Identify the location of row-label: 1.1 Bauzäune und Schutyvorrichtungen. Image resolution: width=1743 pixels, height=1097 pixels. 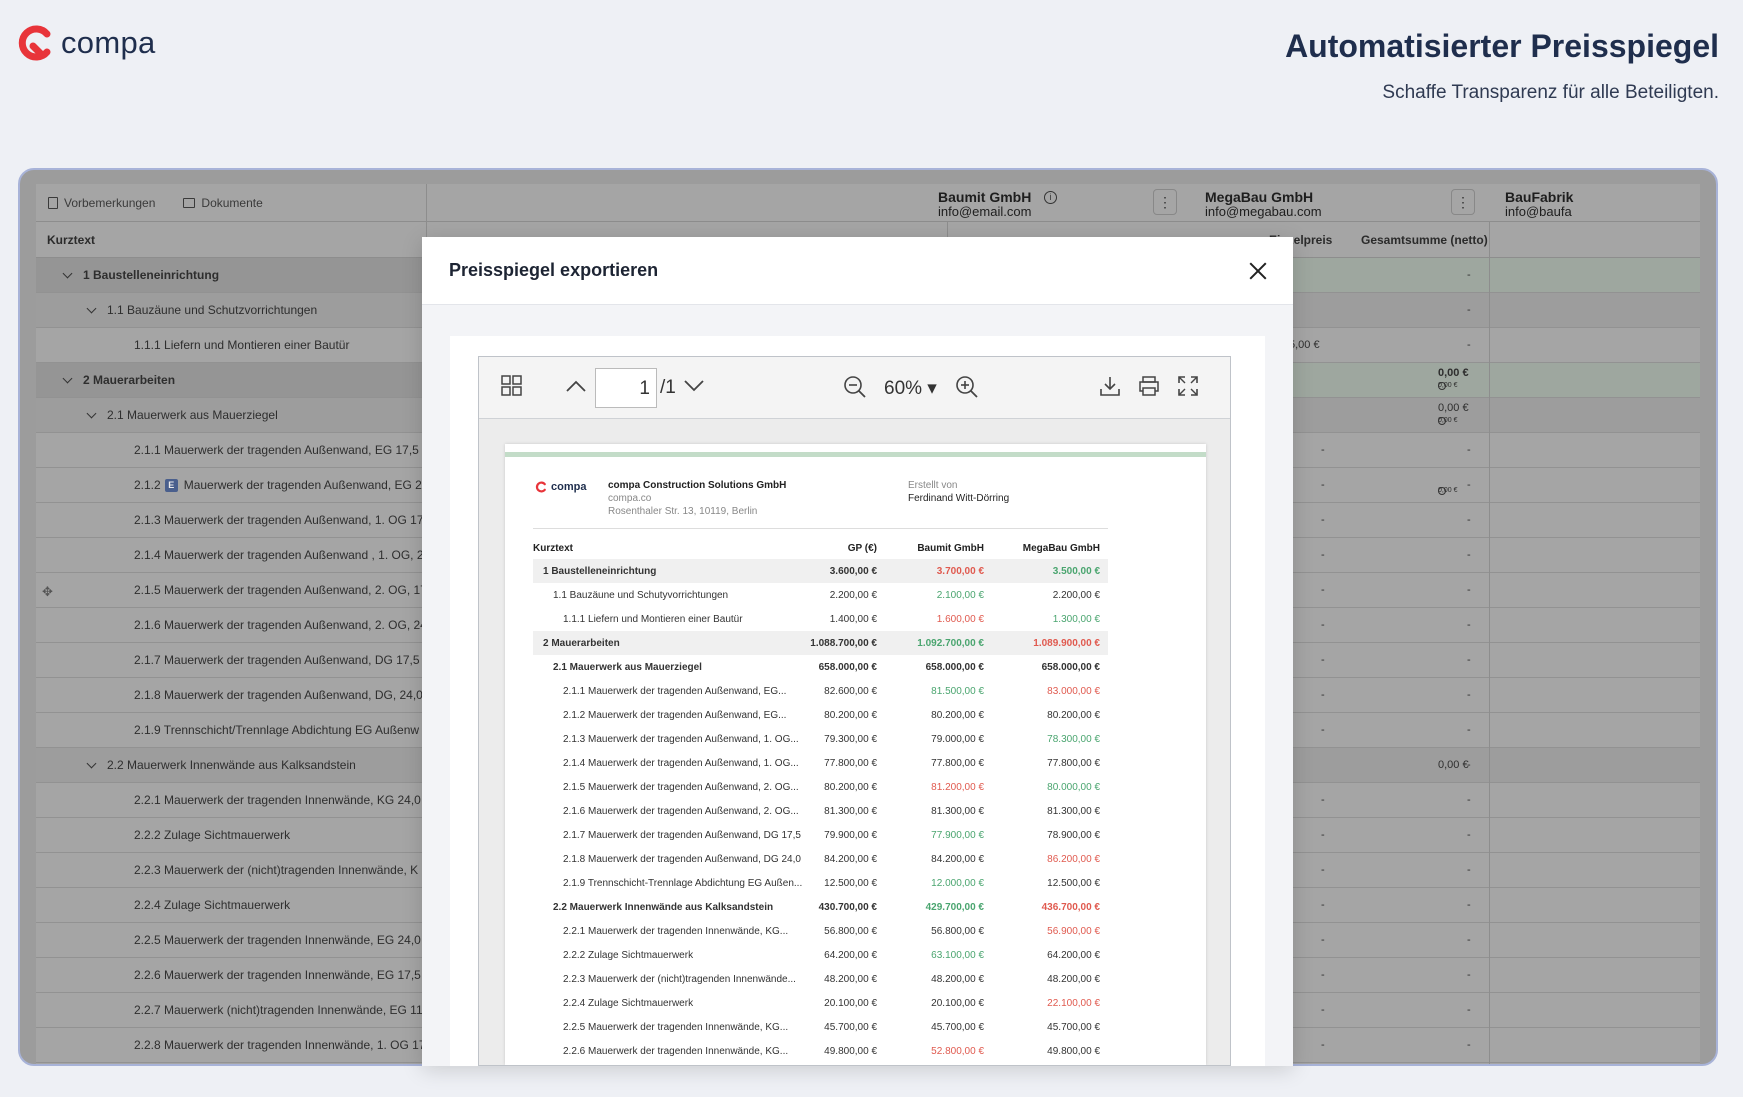
(641, 595).